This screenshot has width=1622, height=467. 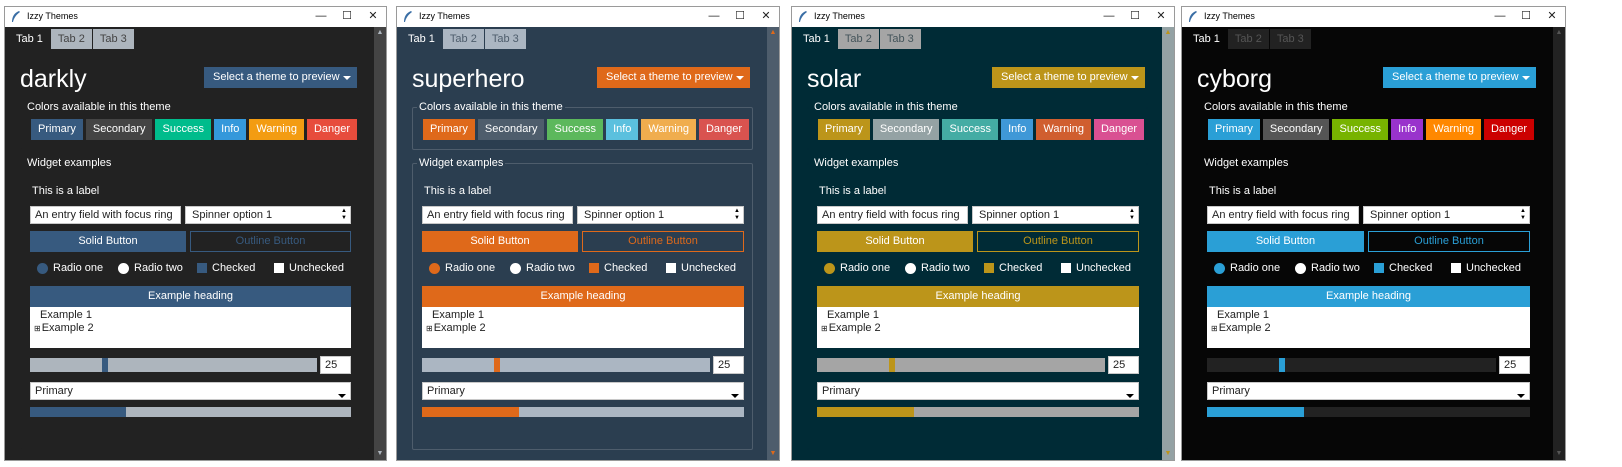 What do you see at coordinates (829, 268) in the screenshot?
I see `radio-selected-icon` at bounding box center [829, 268].